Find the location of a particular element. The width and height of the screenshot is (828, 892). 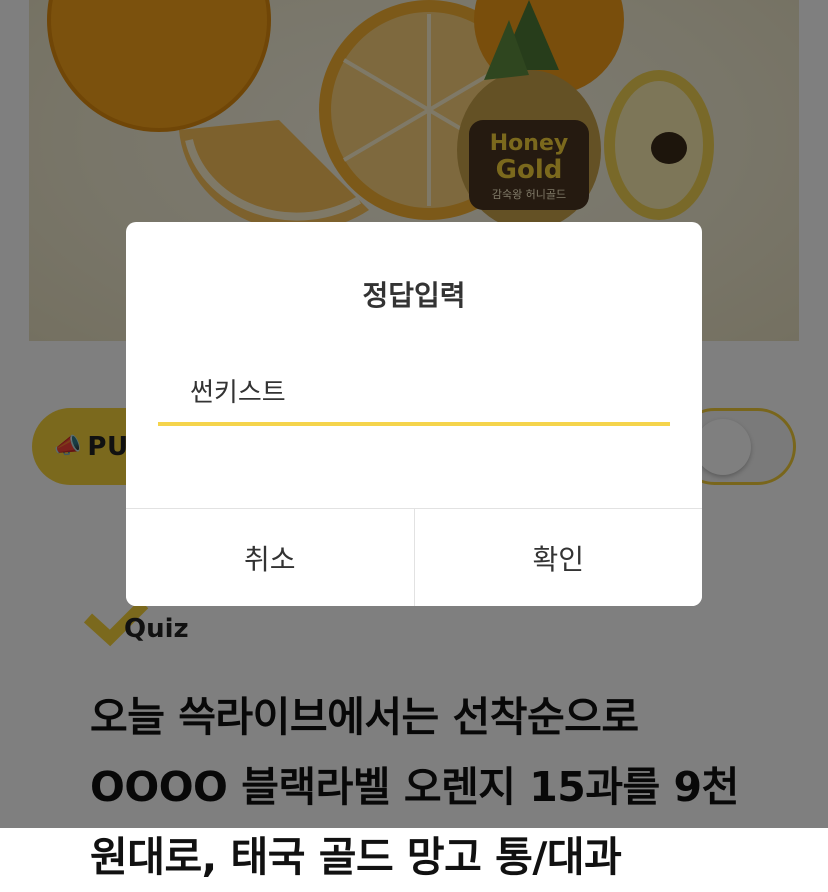

cancel-button: 취소 is located at coordinates (270, 557).